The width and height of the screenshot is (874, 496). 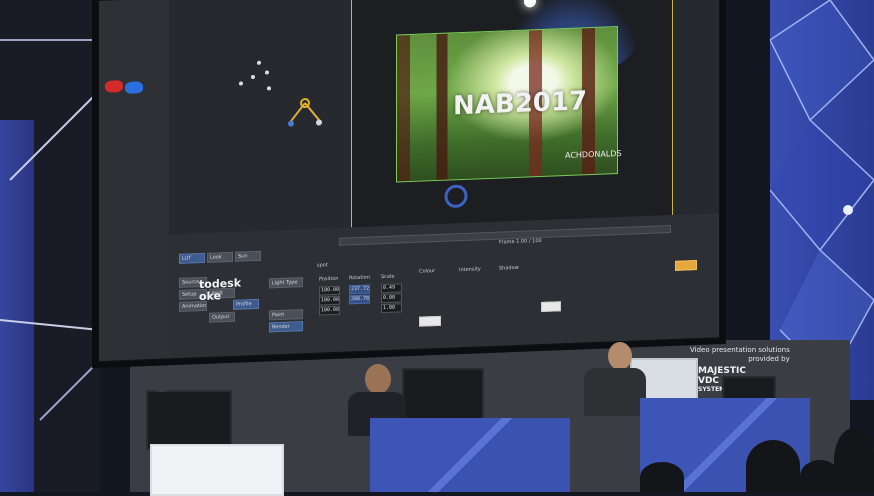 I want to click on forest-image: NAB2017 ACHDONALDS, so click(x=509, y=104).